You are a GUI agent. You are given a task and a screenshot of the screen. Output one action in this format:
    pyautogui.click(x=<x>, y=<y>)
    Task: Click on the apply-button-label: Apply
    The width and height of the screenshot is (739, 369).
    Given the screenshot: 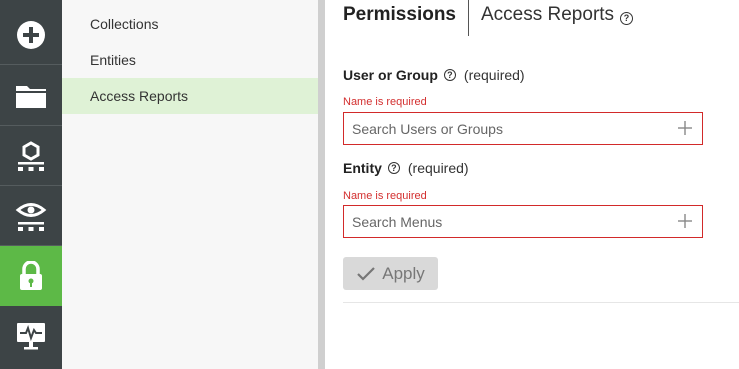 What is the action you would take?
    pyautogui.click(x=403, y=273)
    